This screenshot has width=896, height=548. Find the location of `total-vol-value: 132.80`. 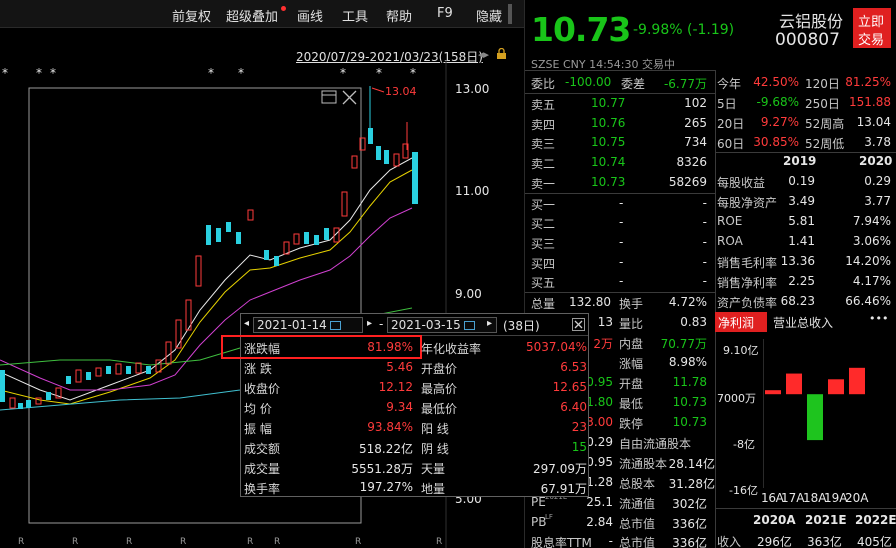

total-vol-value: 132.80 is located at coordinates (590, 302).